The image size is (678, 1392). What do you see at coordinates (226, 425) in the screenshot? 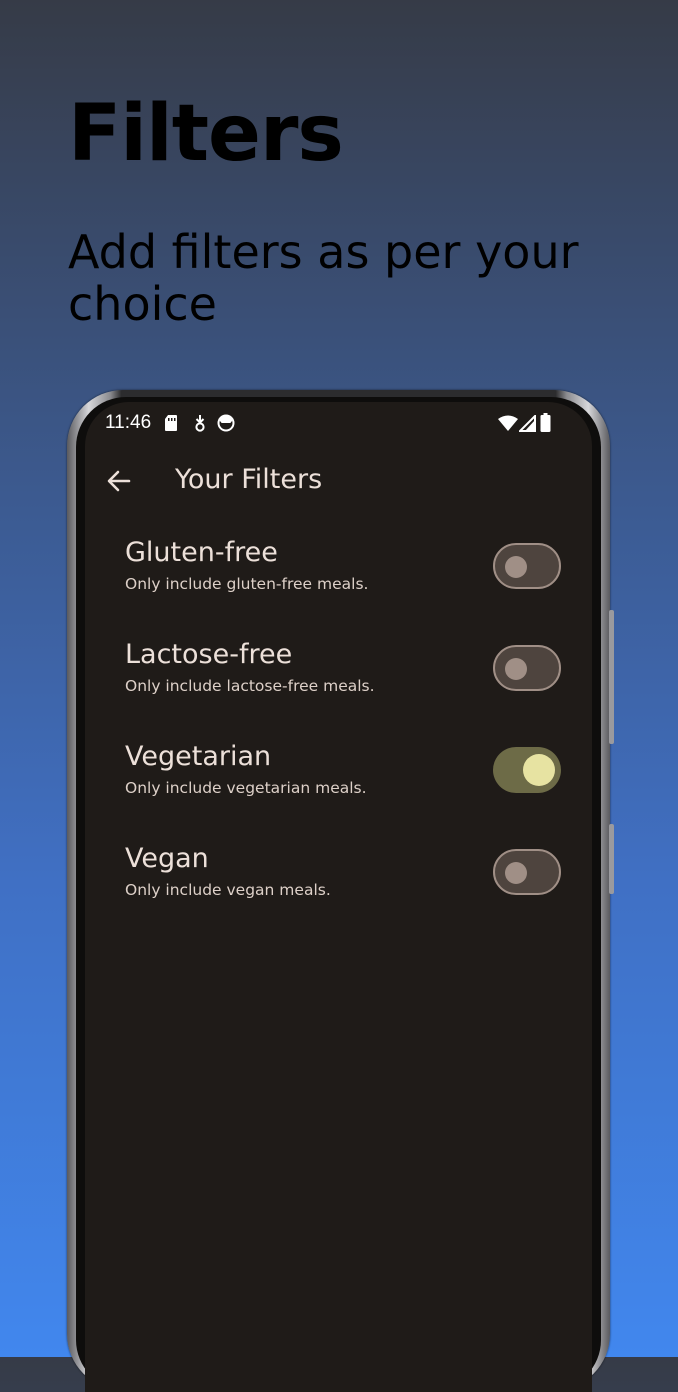
I see `face-icon` at bounding box center [226, 425].